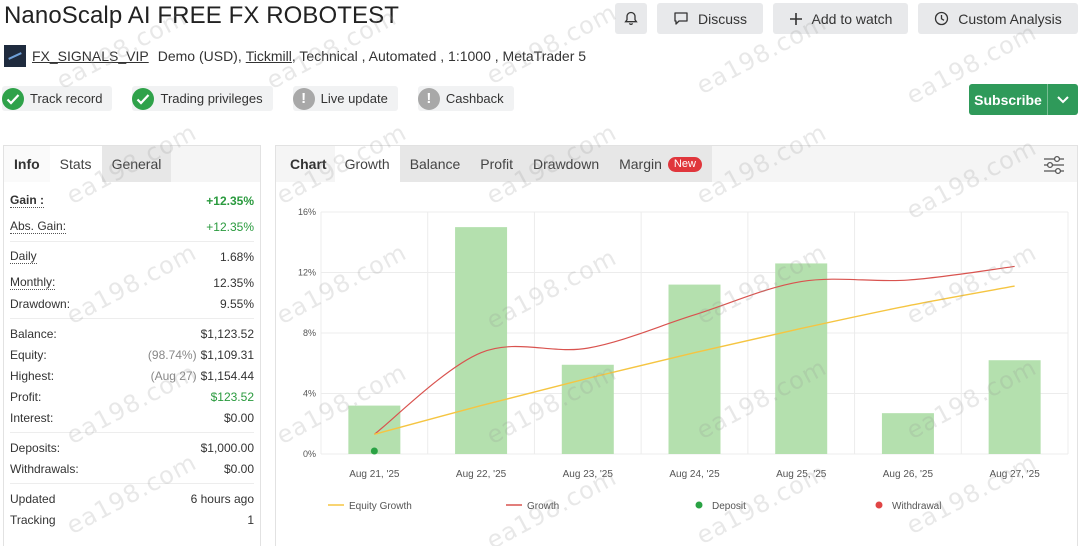 The image size is (1078, 546). I want to click on subscribe-dropdown, so click(1063, 99).